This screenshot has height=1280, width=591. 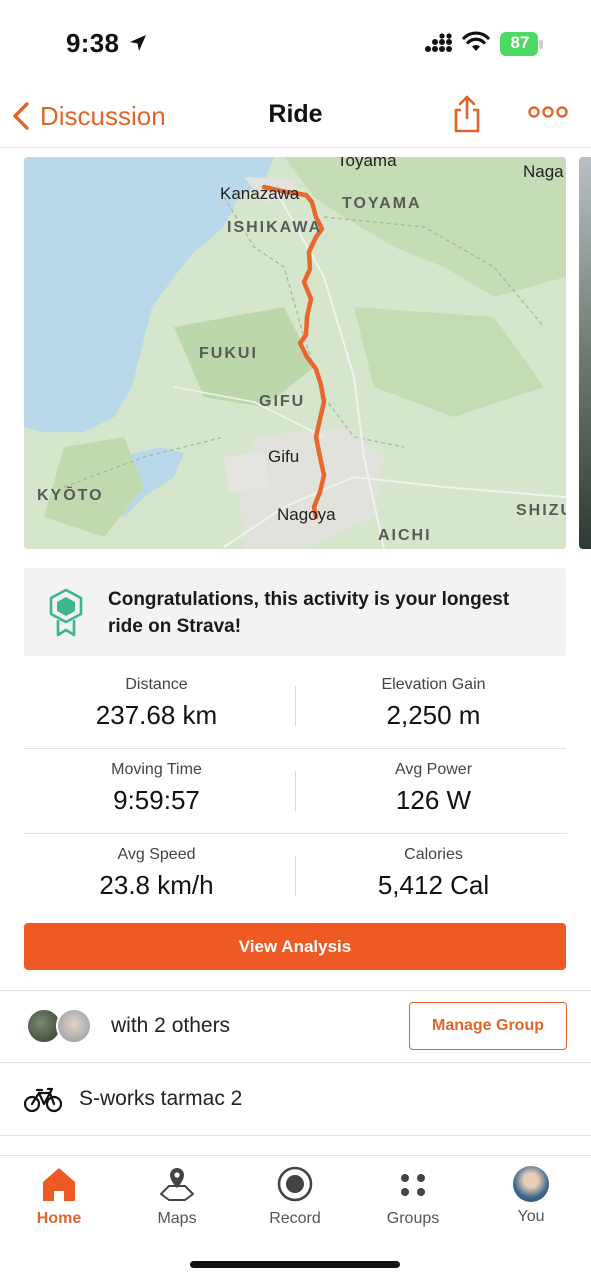 What do you see at coordinates (156, 769) in the screenshot?
I see `stat-label: Moving Time` at bounding box center [156, 769].